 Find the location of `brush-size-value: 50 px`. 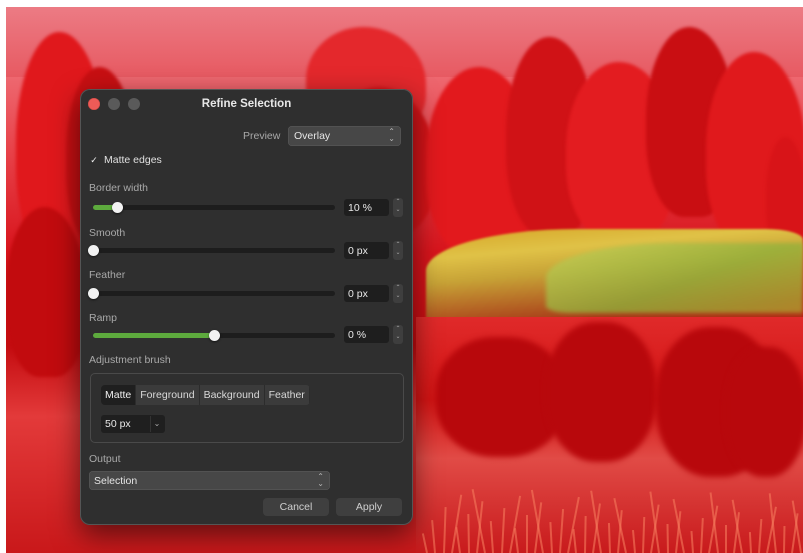

brush-size-value: 50 px is located at coordinates (118, 424).